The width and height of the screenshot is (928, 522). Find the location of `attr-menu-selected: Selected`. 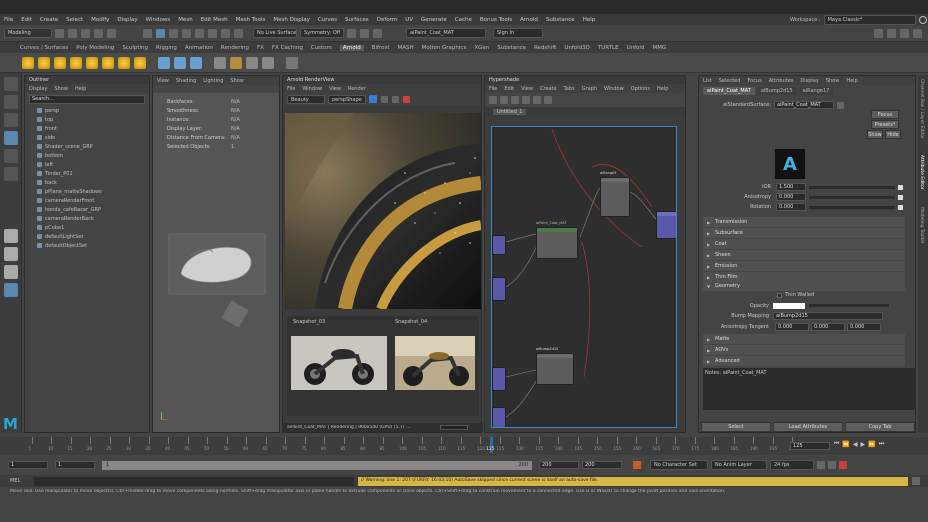

attr-menu-selected: Selected is located at coordinates (730, 81).